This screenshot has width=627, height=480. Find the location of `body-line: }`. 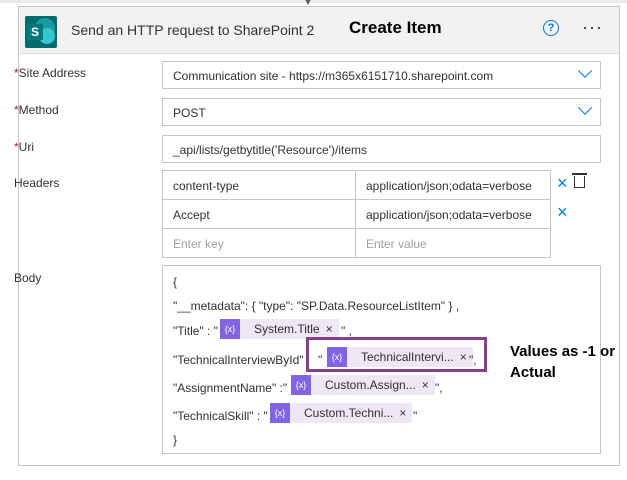

body-line: } is located at coordinates (175, 440).